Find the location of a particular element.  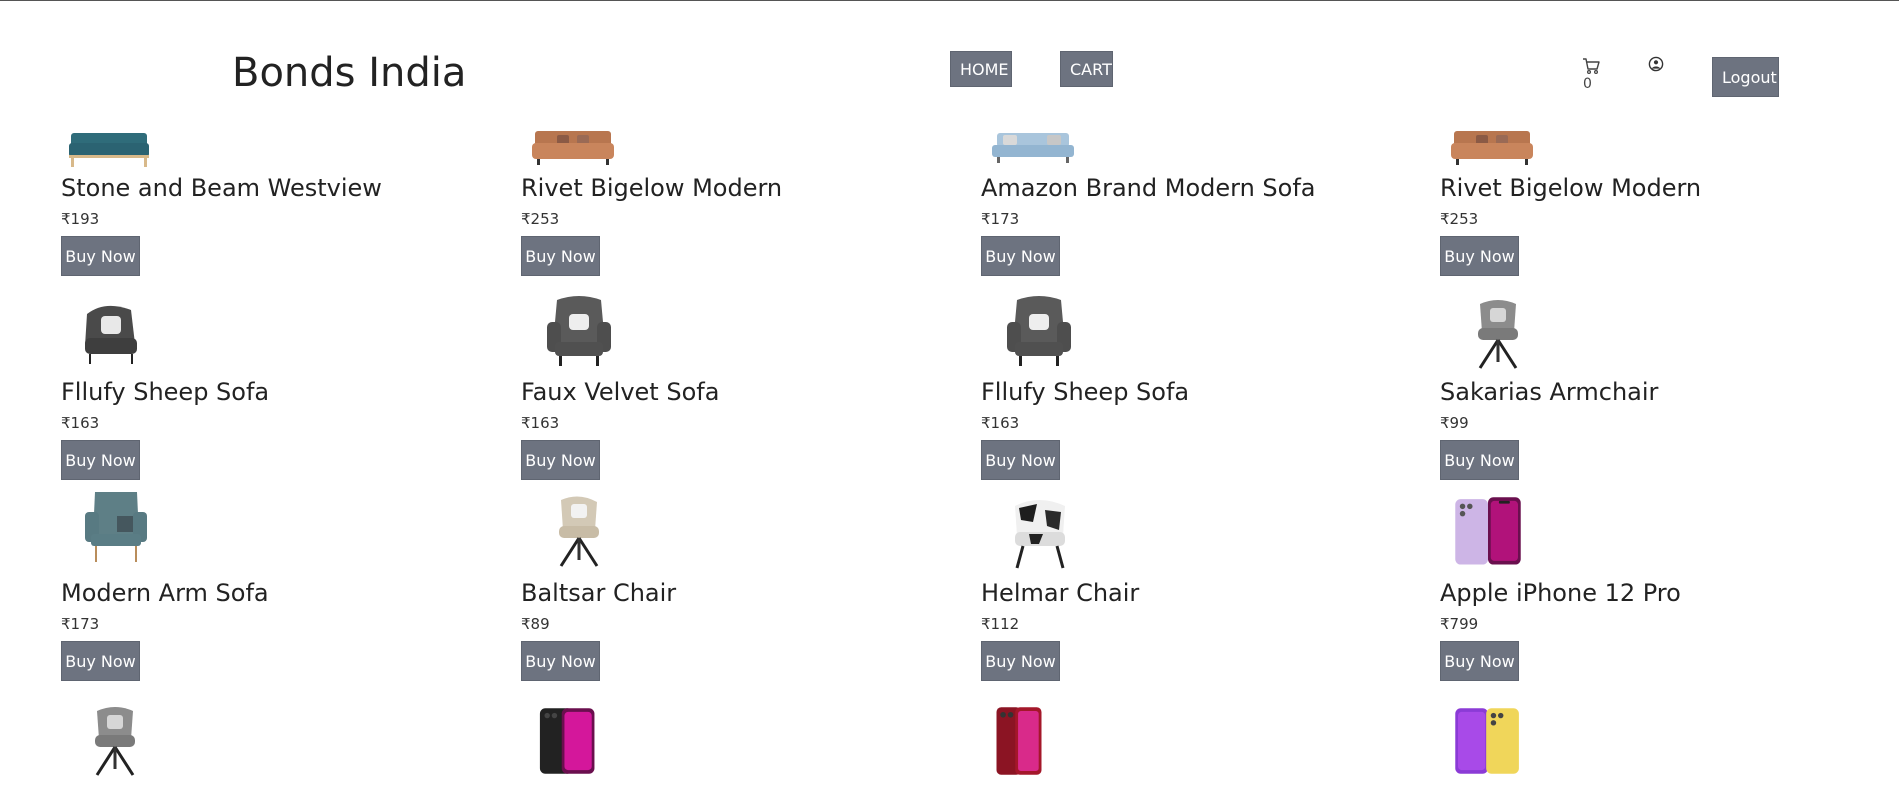

cart-icon is located at coordinates (1591, 66).